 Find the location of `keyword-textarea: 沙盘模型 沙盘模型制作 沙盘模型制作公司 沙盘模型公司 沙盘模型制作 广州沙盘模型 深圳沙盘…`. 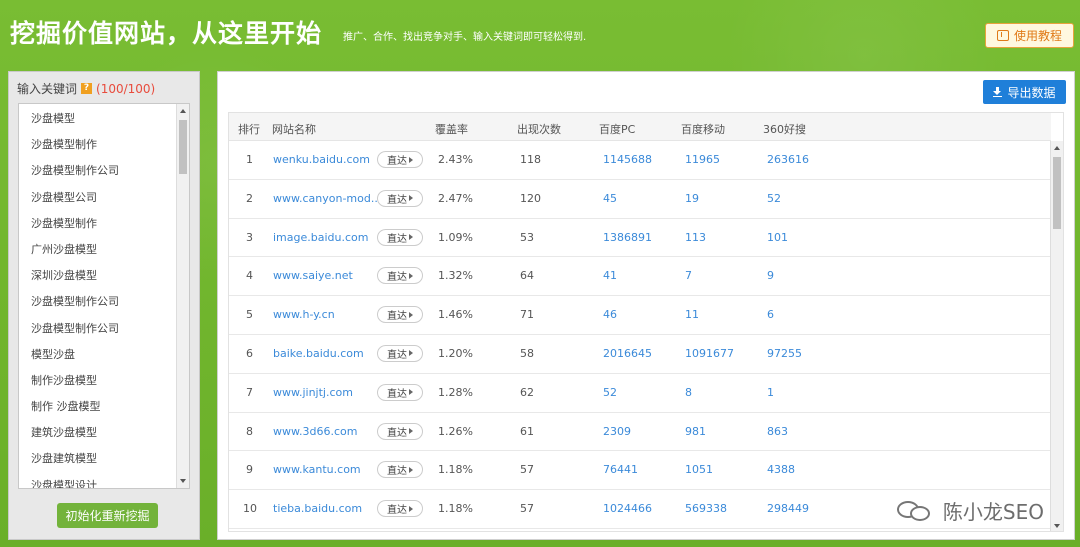

keyword-textarea: 沙盘模型 沙盘模型制作 沙盘模型制作公司 沙盘模型公司 沙盘模型制作 广州沙盘模型 深圳沙盘… is located at coordinates (104, 296).